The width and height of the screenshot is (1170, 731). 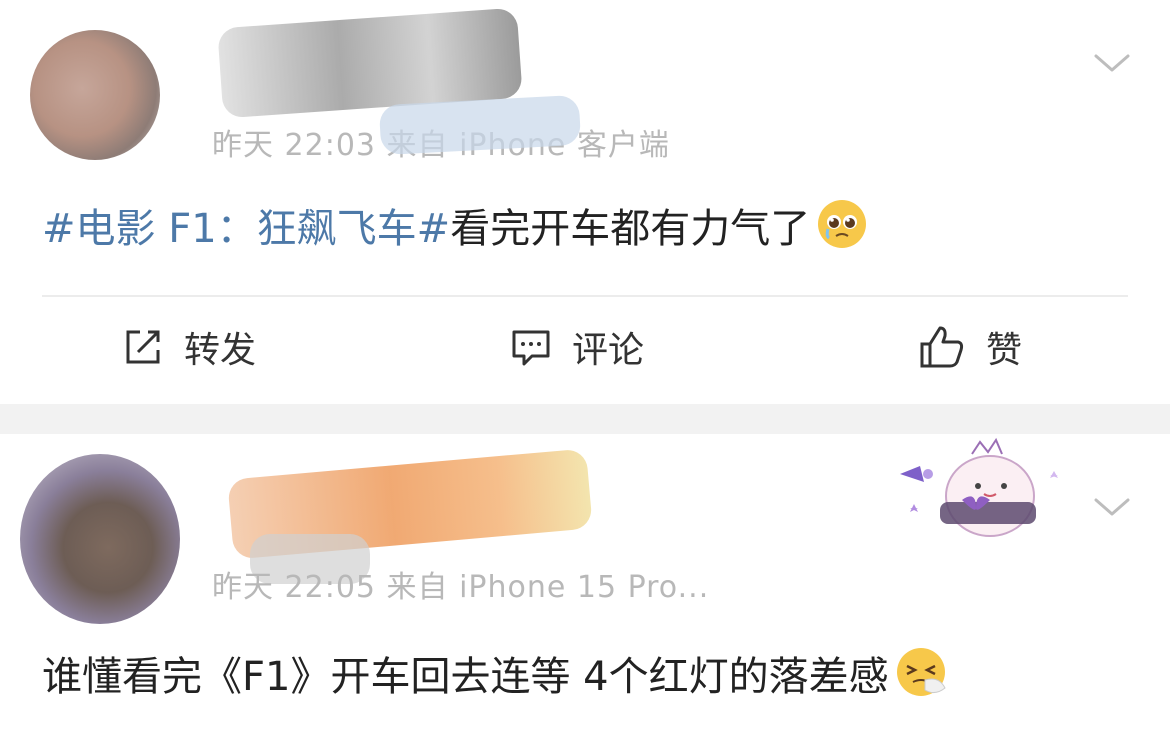 I want to click on sneezing-face-emoji, so click(x=921, y=672).